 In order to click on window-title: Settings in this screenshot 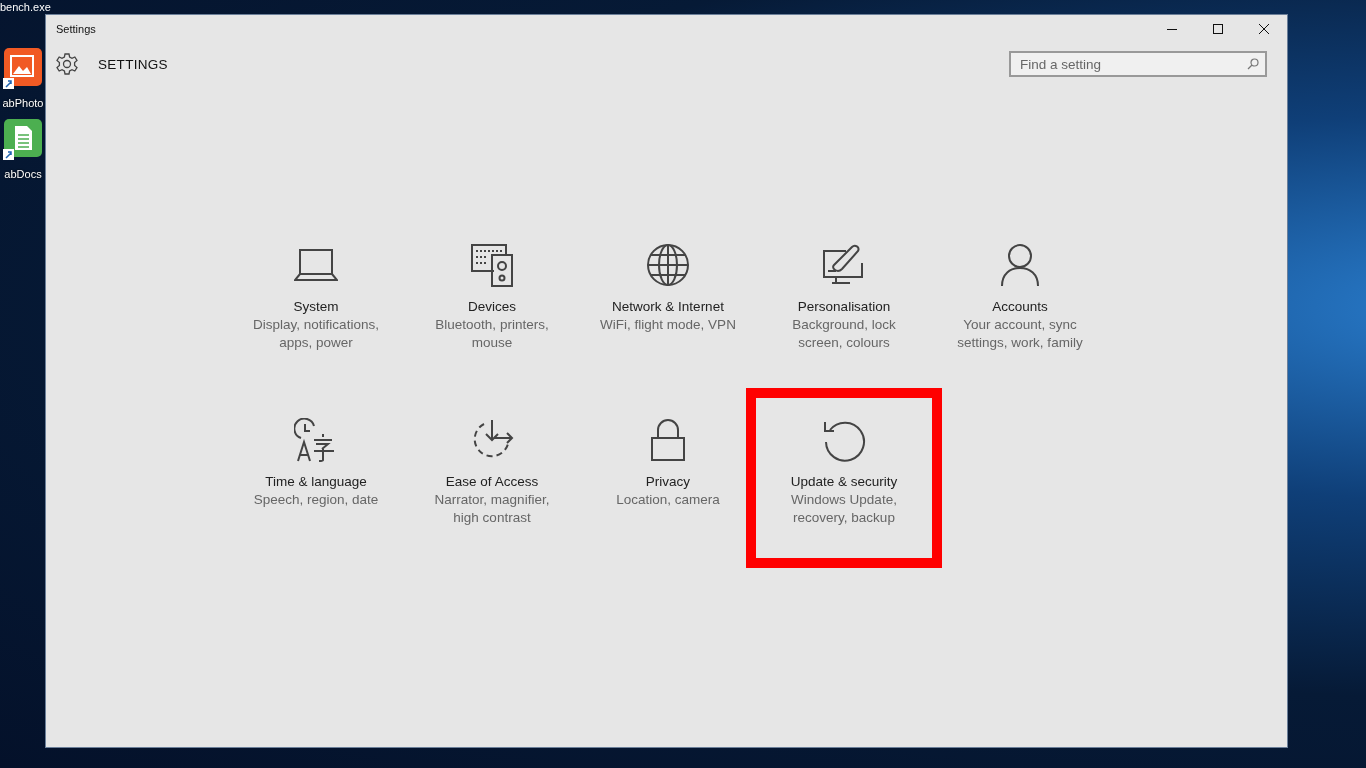, I will do `click(76, 29)`.